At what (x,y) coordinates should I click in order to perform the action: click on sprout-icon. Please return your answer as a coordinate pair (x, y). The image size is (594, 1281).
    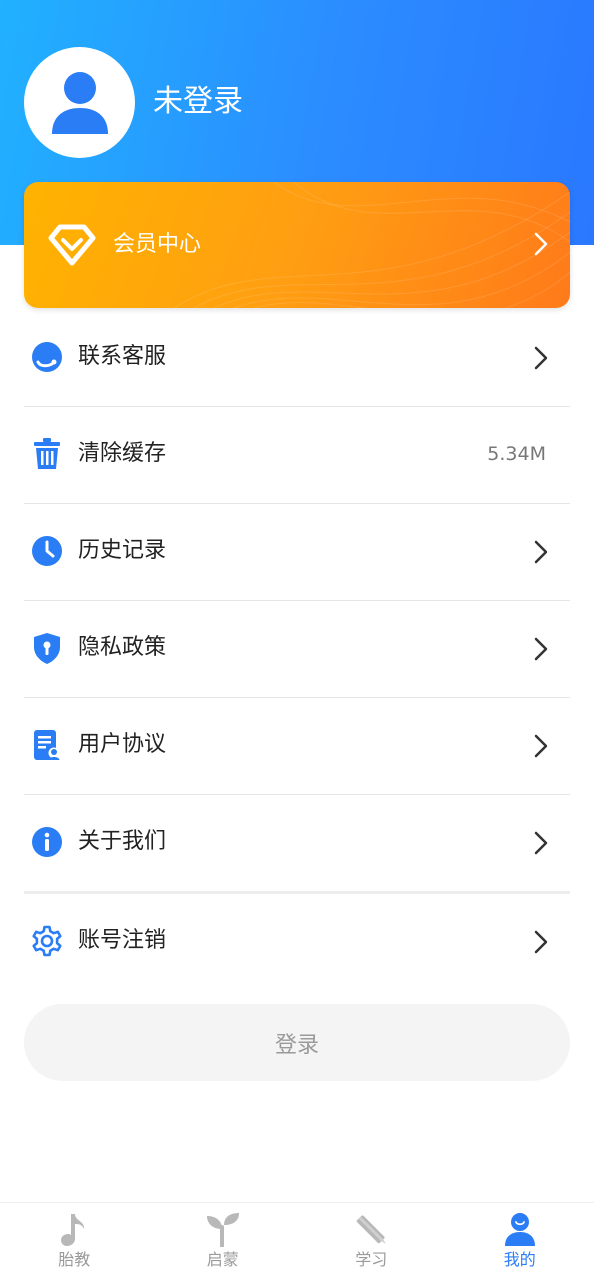
    Looking at the image, I should click on (223, 1229).